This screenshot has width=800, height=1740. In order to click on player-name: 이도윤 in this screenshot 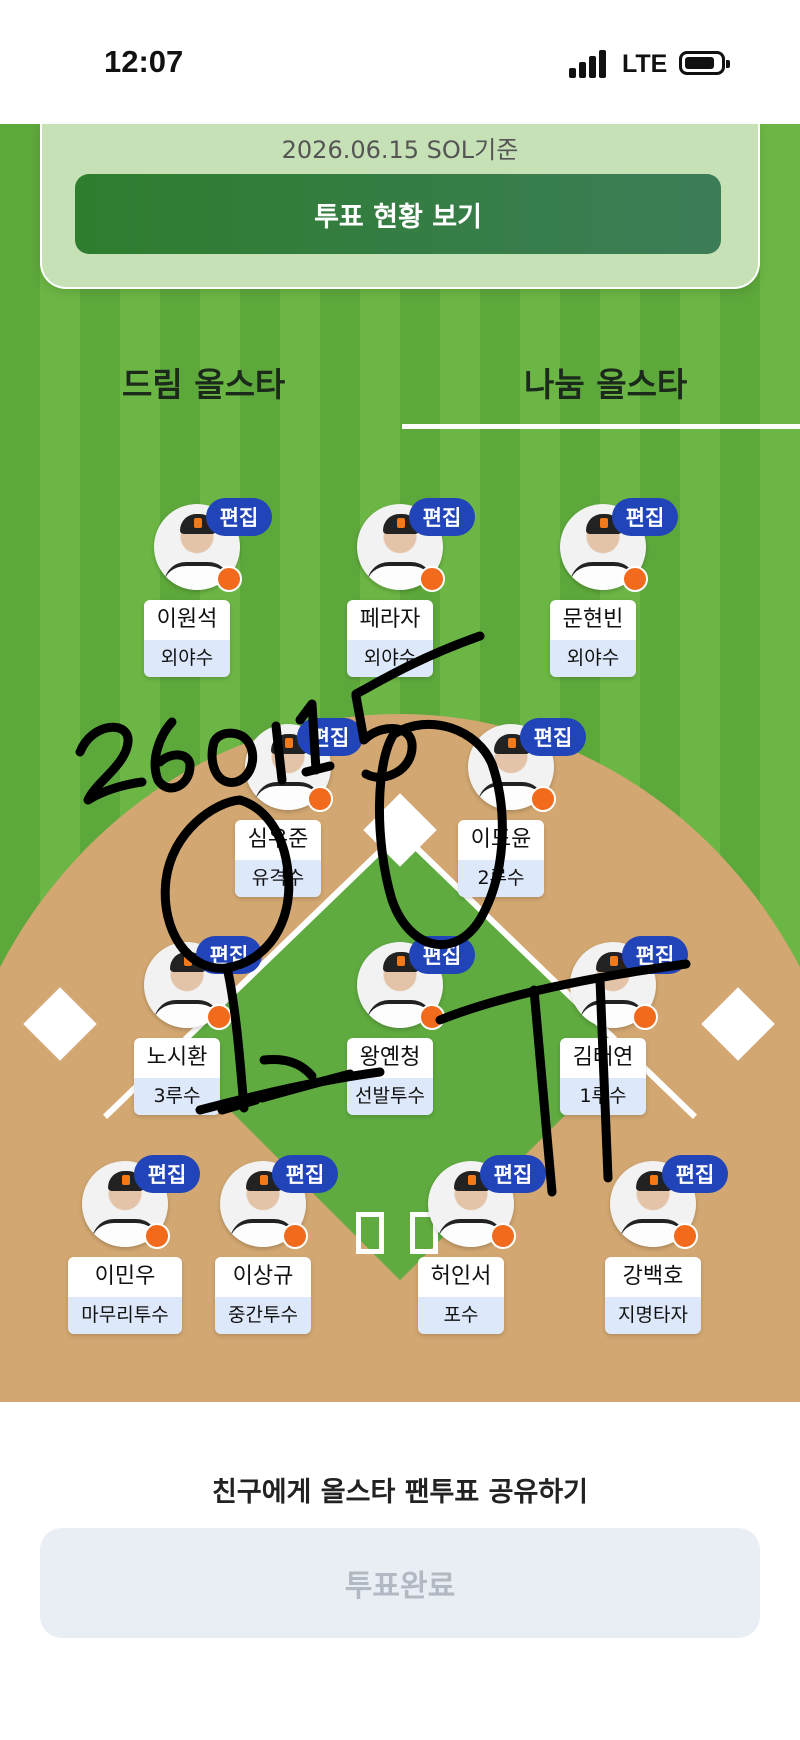, I will do `click(501, 840)`.